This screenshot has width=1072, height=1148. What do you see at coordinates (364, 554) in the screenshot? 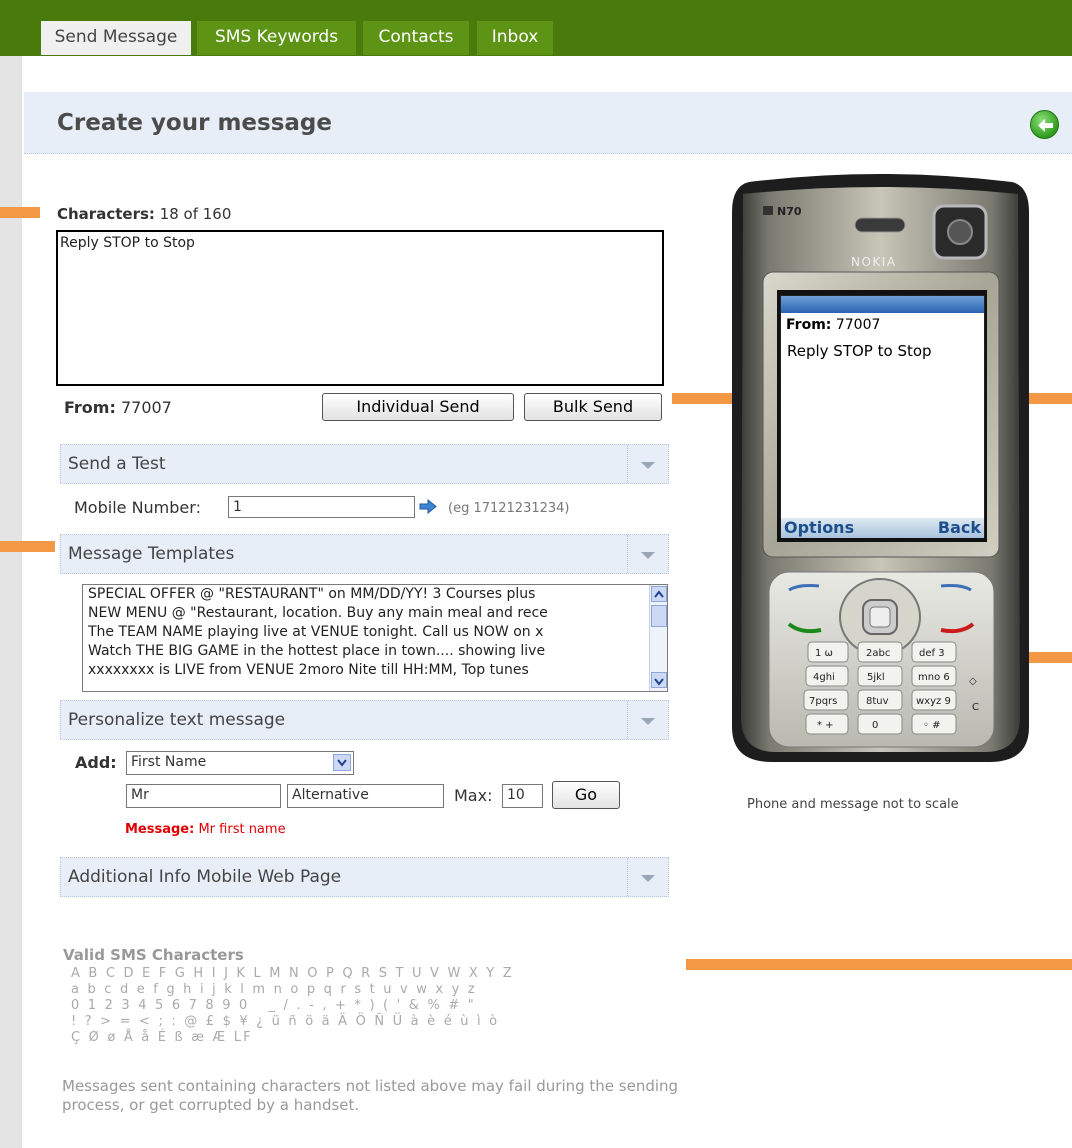
I see `message-templates-section: Message Templates` at bounding box center [364, 554].